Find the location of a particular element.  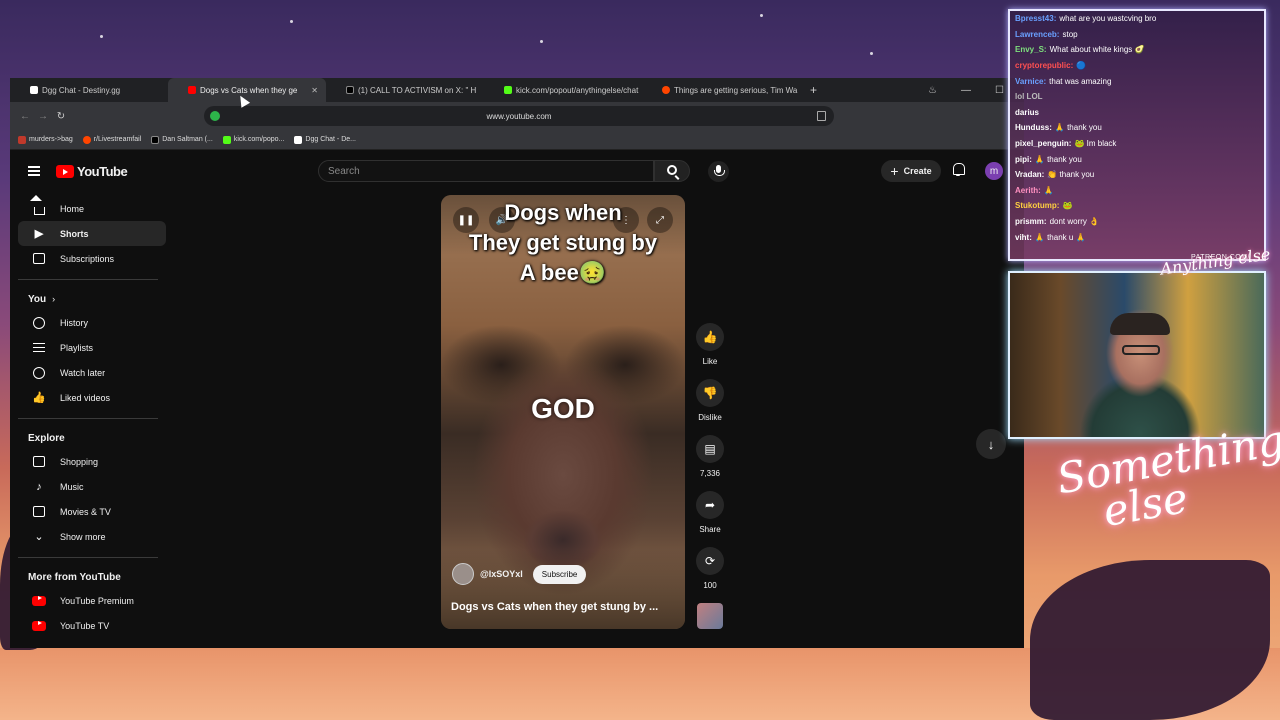

chat-message: Varnice: that was amazing is located at coordinates (1137, 81).